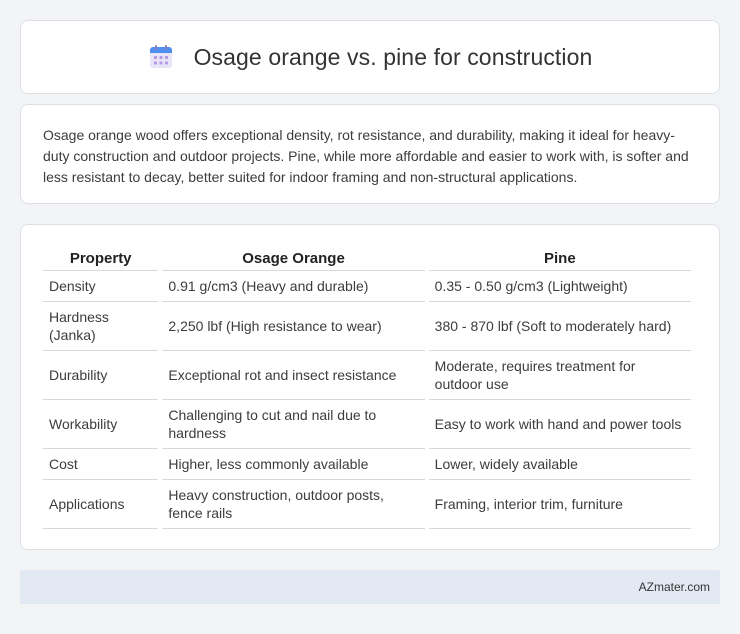  Describe the element at coordinates (559, 258) in the screenshot. I see `header-pine: Pine` at that location.